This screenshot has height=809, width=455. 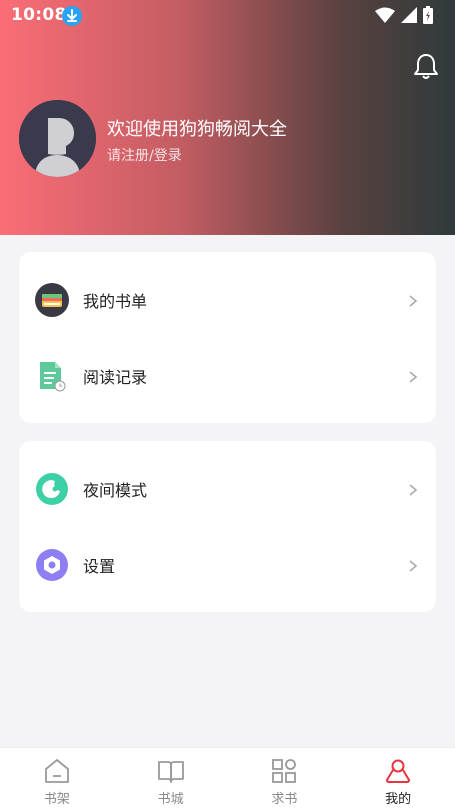 What do you see at coordinates (197, 129) in the screenshot?
I see `welcome-text: 欢迎使用狗狗畅阅大全` at bounding box center [197, 129].